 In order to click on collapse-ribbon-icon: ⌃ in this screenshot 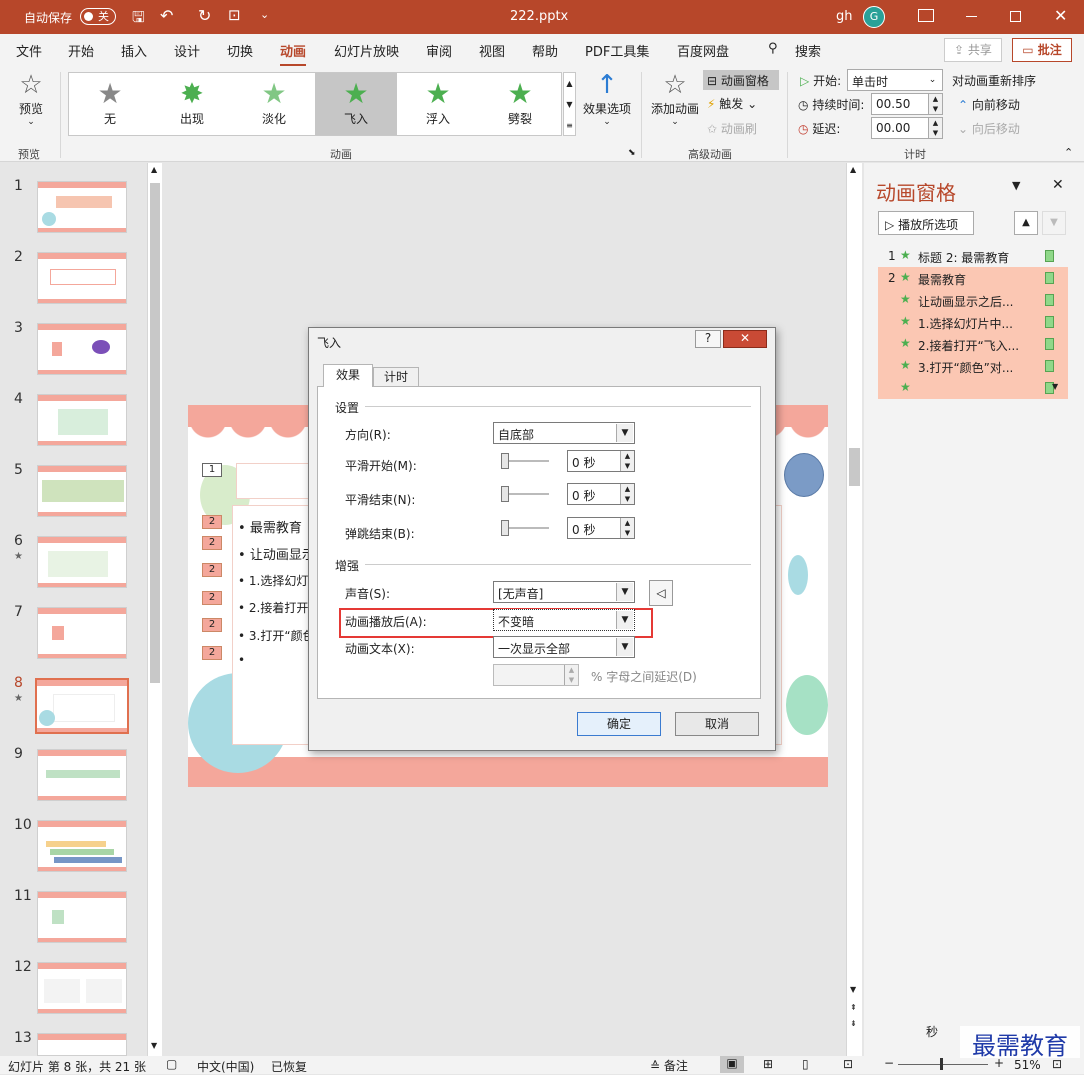, I will do `click(1068, 152)`.